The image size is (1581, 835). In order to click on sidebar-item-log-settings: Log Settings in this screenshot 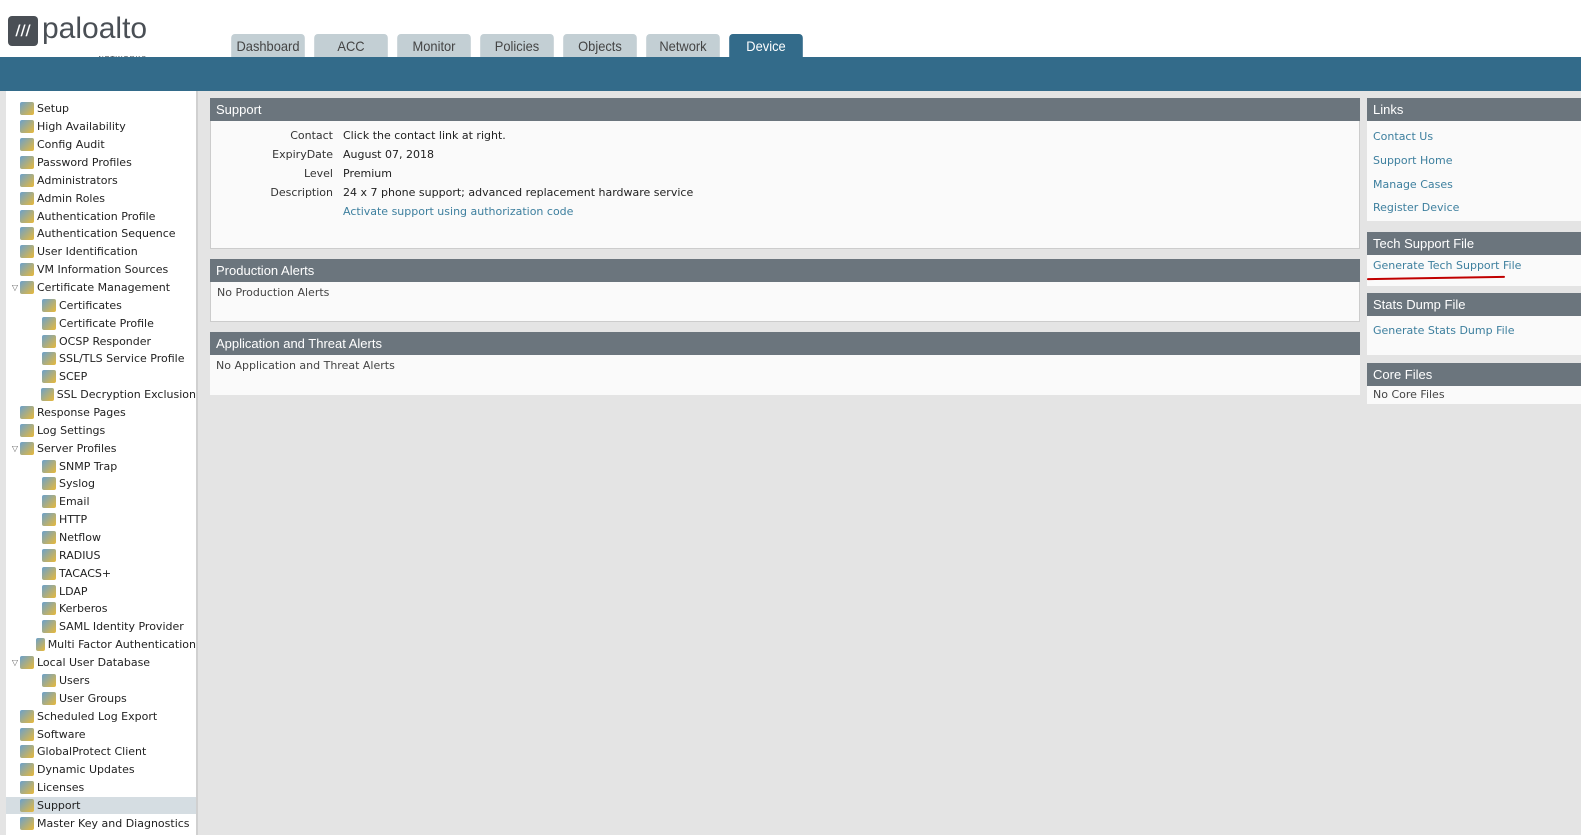, I will do `click(101, 430)`.